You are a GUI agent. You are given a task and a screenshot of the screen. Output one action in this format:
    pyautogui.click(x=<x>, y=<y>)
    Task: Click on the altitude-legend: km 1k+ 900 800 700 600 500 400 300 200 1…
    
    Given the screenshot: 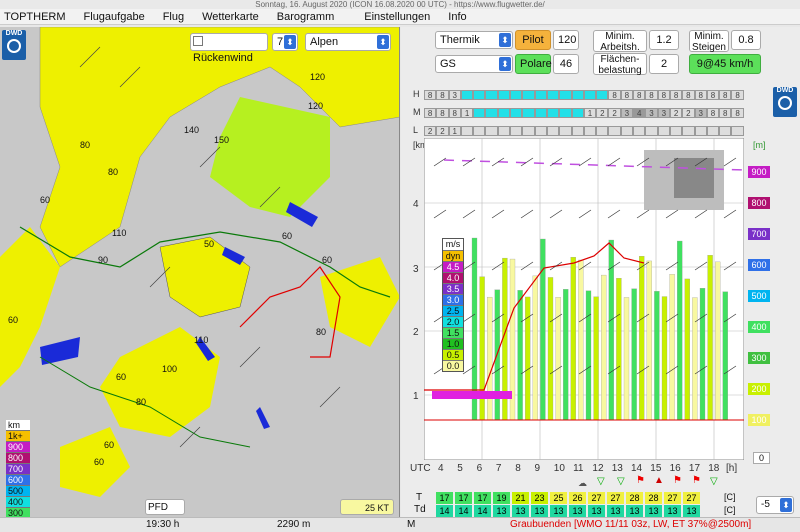 What is the action you would take?
    pyautogui.click(x=18, y=468)
    